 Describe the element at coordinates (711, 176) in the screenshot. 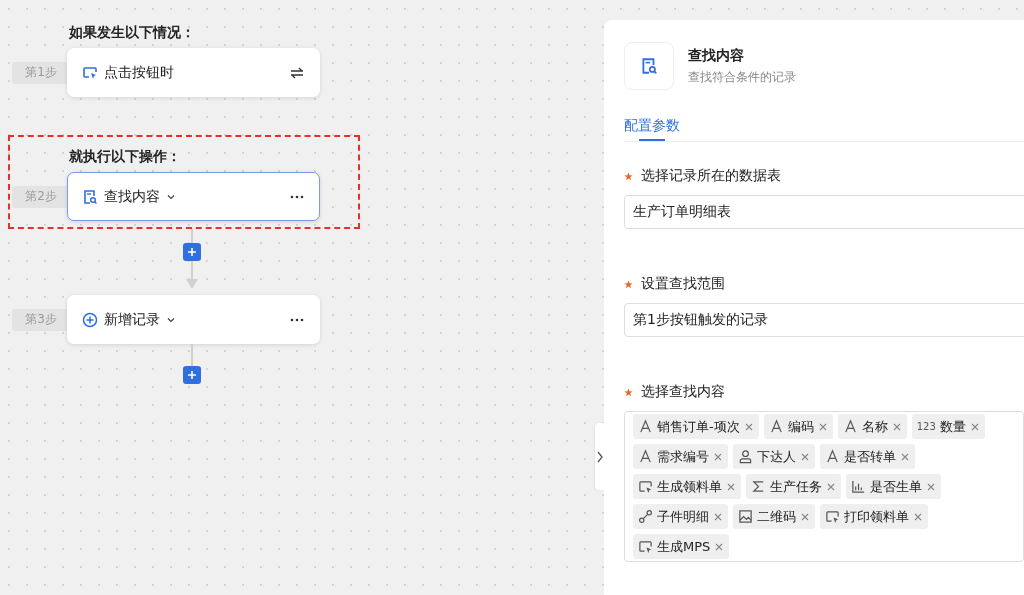

I see `field-label: 选择记录所在的数据表` at that location.